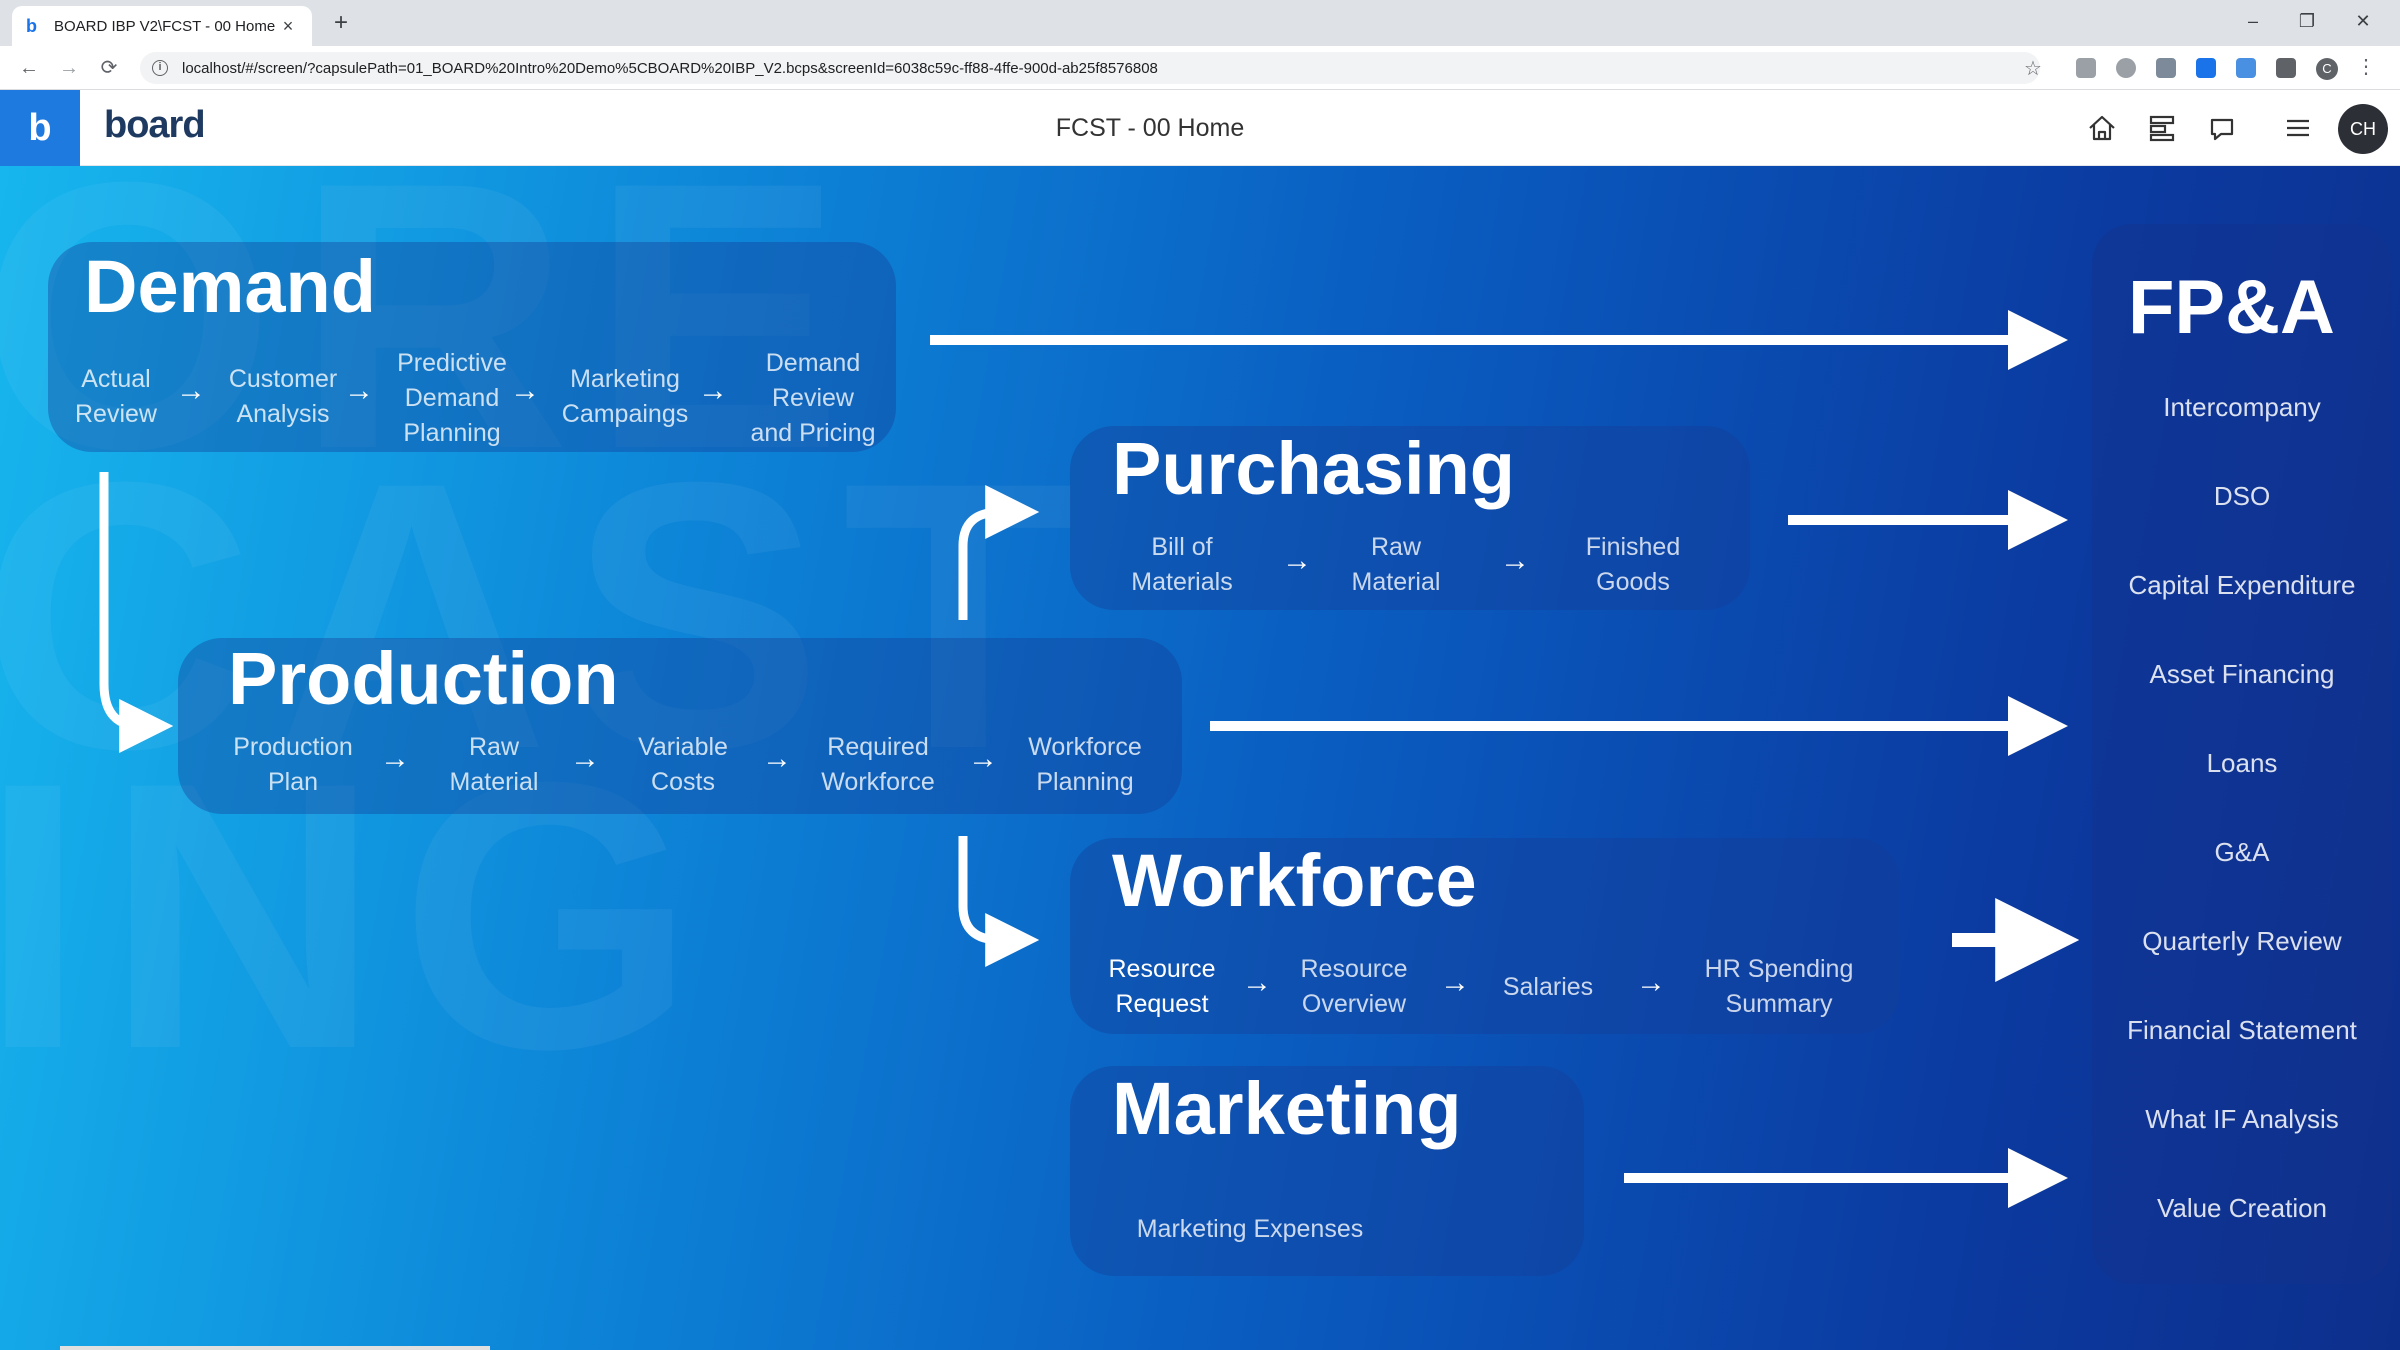  I want to click on bottom-scrollbar, so click(275, 1348).